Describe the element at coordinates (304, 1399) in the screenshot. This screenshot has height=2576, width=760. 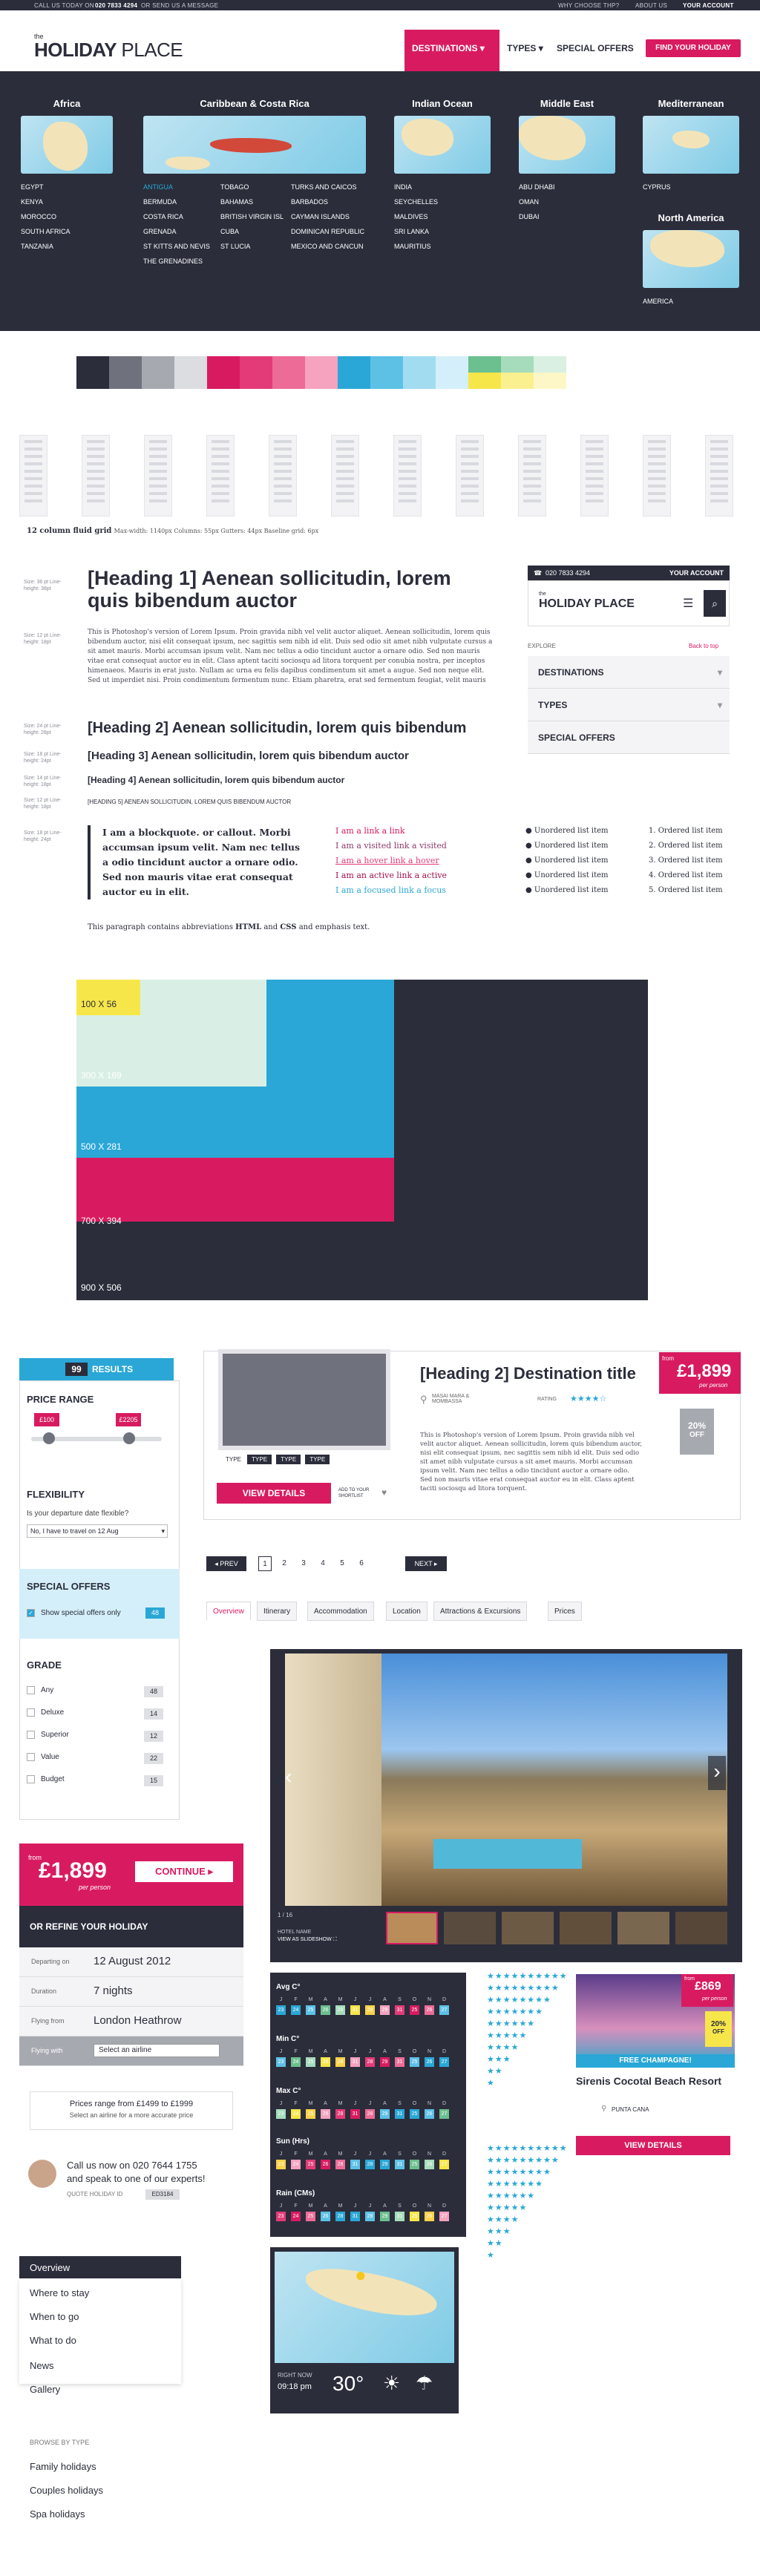
I see `result-image` at that location.